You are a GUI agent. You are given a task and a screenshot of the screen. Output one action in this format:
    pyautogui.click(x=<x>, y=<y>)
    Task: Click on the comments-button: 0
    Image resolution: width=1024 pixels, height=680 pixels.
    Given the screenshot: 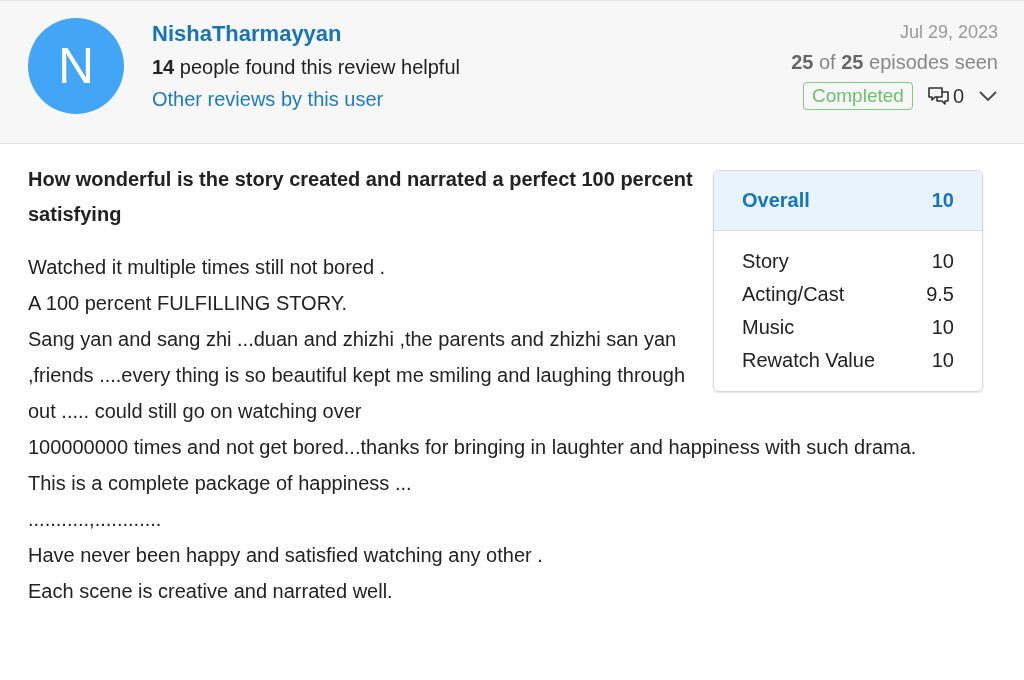 What is the action you would take?
    pyautogui.click(x=945, y=96)
    